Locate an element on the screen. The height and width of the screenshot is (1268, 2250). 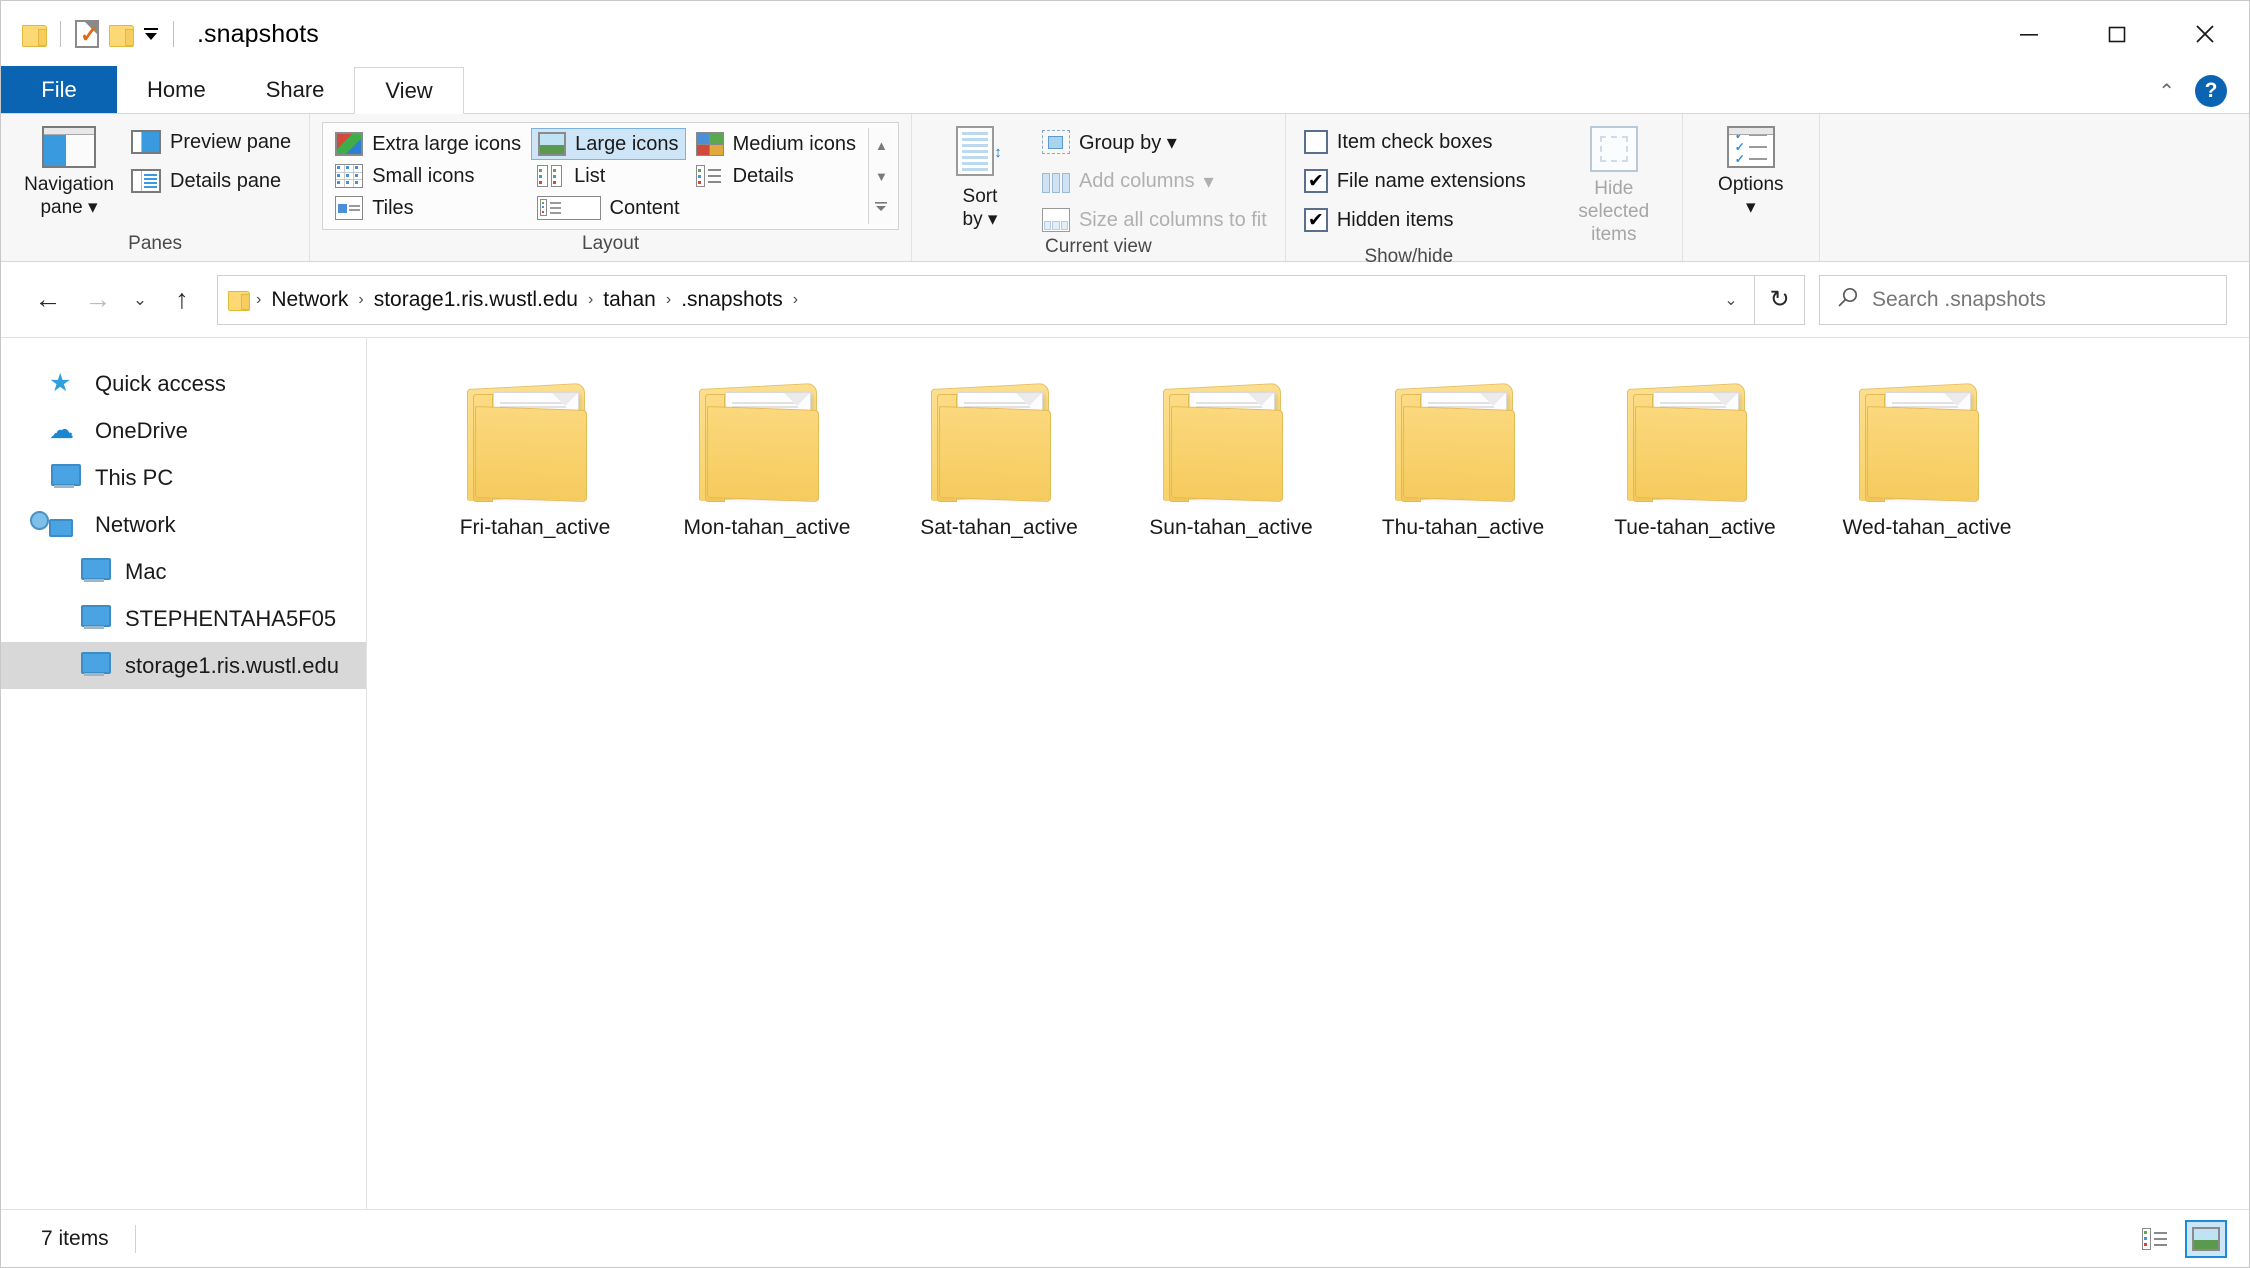
minimize-button is located at coordinates (2029, 34).